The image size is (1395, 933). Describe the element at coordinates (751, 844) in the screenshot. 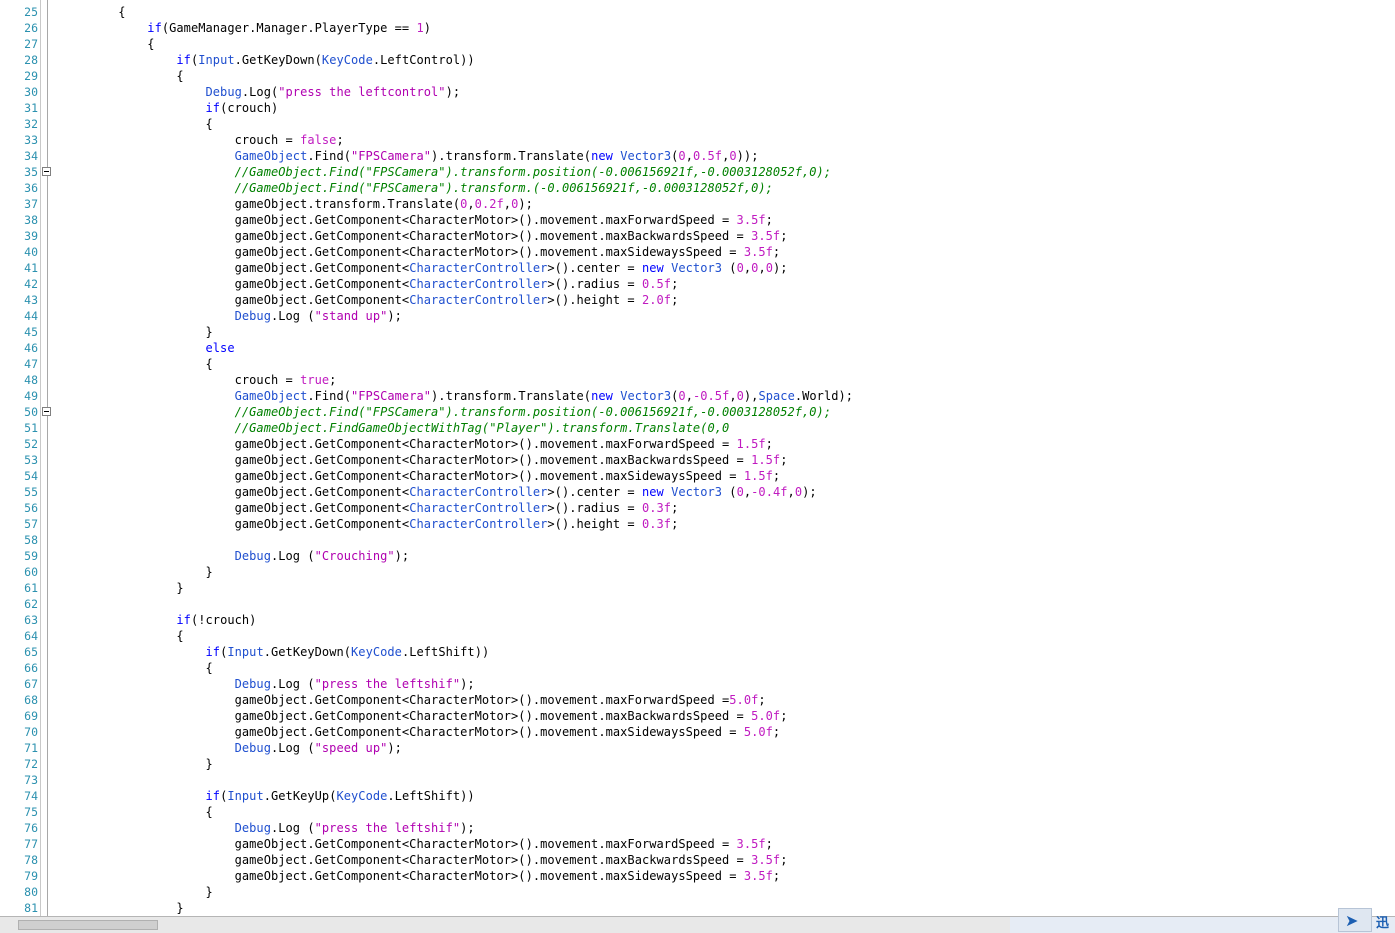

I see `code-token: 3.5f` at that location.